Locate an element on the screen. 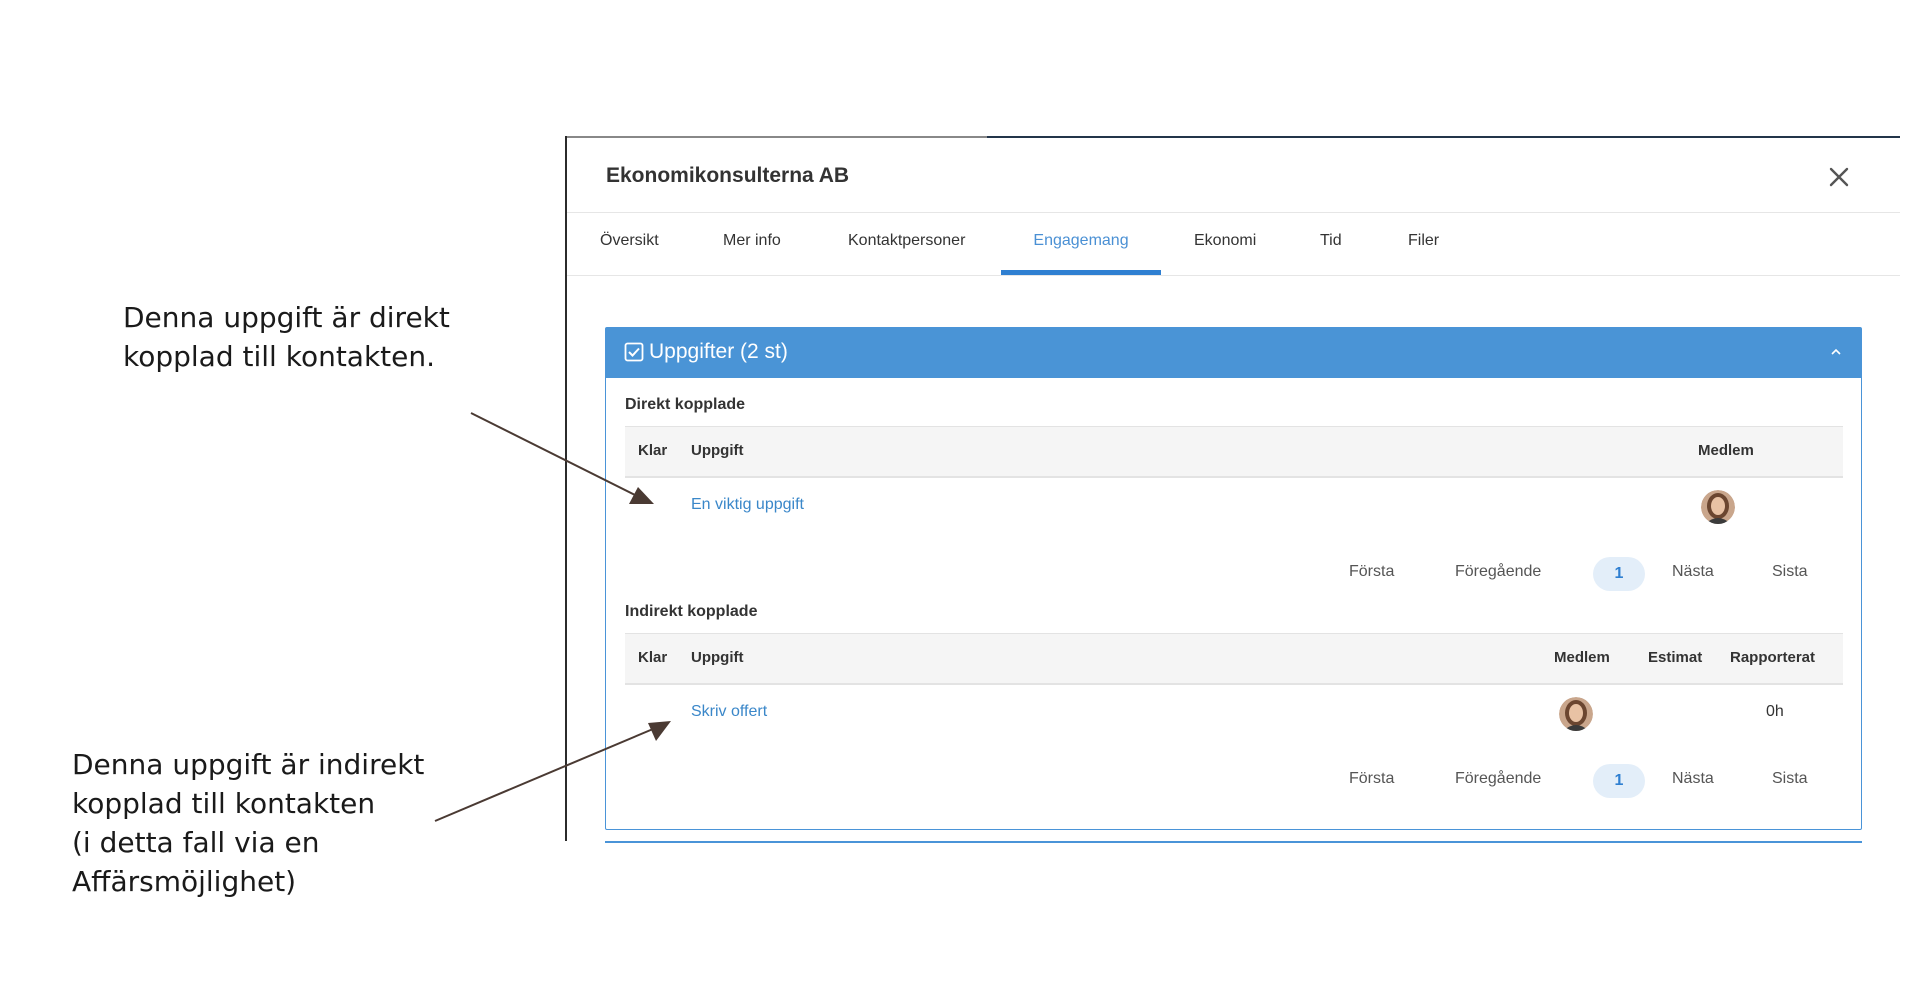 The image size is (1918, 1002). indirect-section-label: Indirekt kopplade is located at coordinates (691, 611).